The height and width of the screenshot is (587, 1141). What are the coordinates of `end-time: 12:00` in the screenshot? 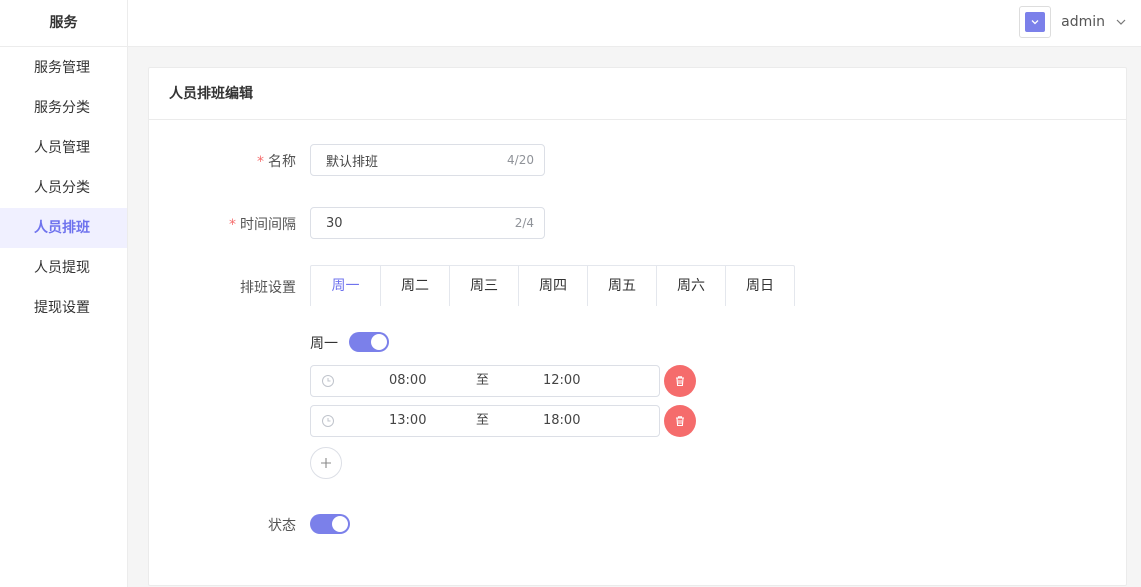 It's located at (561, 381).